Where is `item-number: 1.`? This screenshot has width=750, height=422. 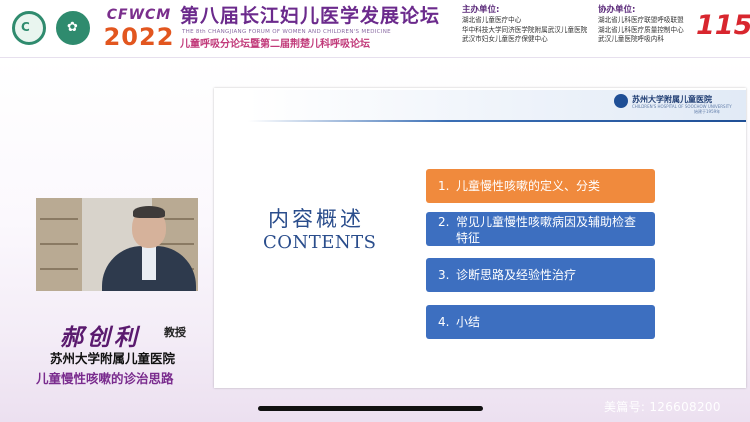
item-number: 1. is located at coordinates (444, 186).